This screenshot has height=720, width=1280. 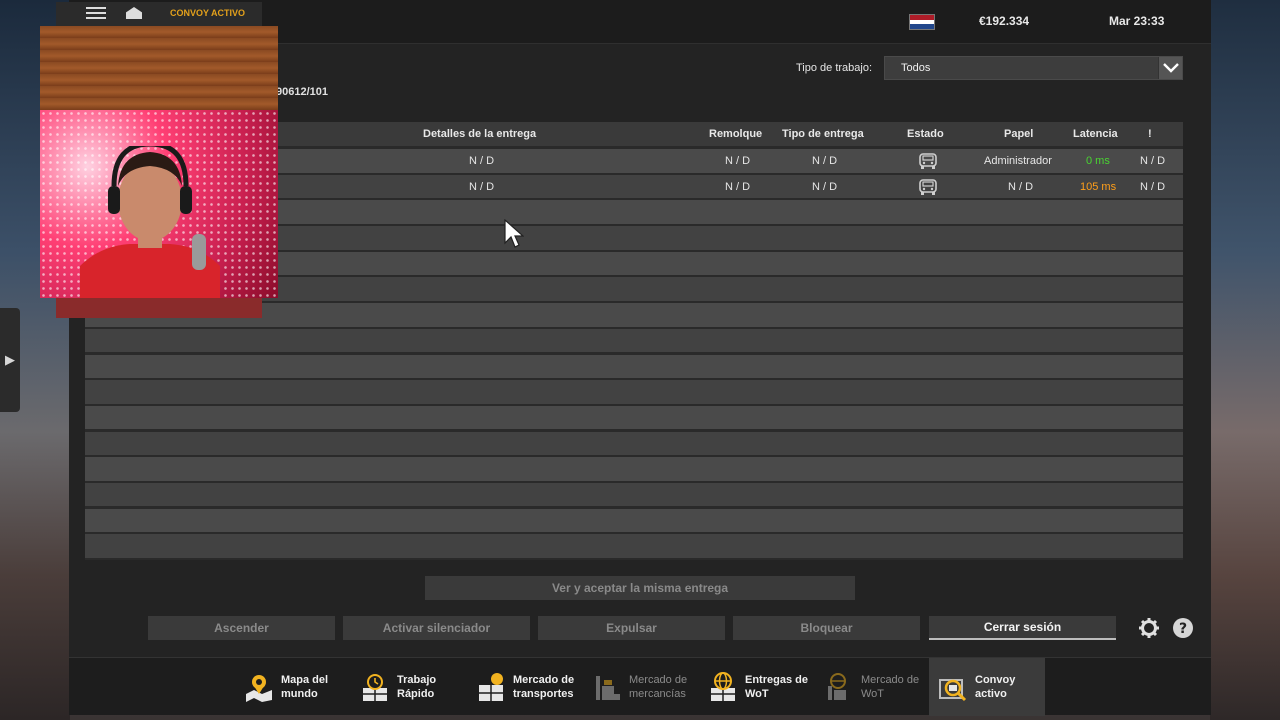 I want to click on job-type-label: Tipo de trabajo:, so click(x=834, y=68).